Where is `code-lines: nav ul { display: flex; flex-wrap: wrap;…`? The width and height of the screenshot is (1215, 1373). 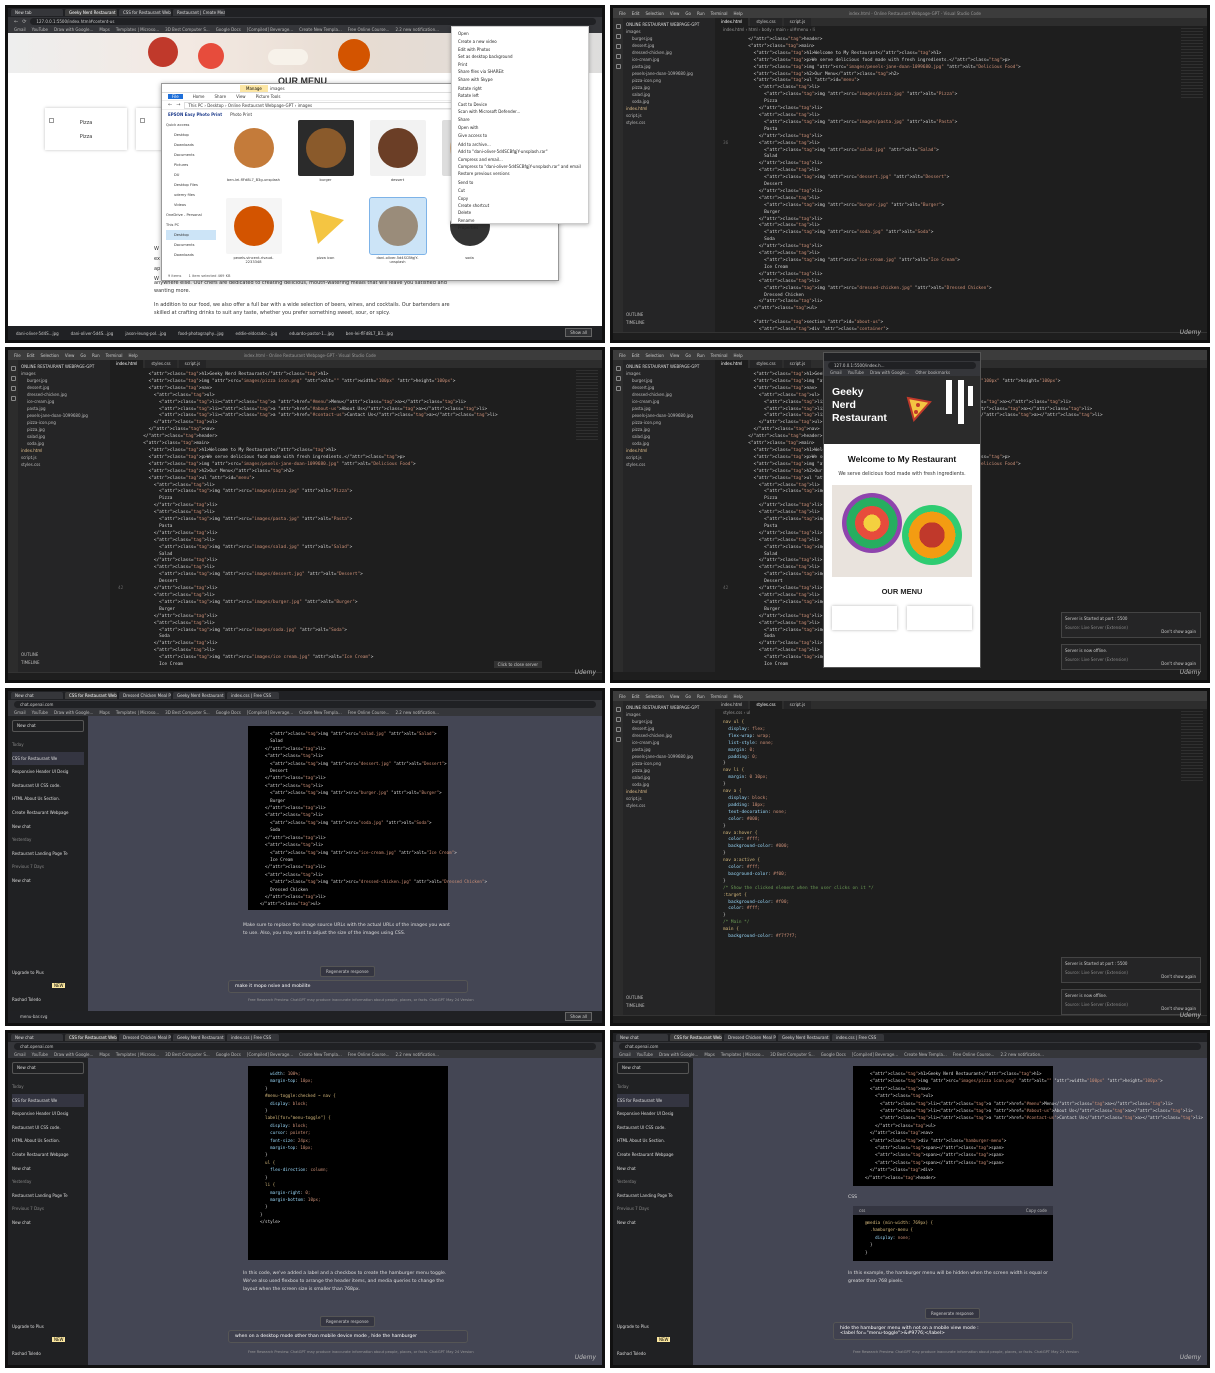
code-lines: nav ul { display: flex; flex-wrap: wrap;… is located at coordinates (961, 830).